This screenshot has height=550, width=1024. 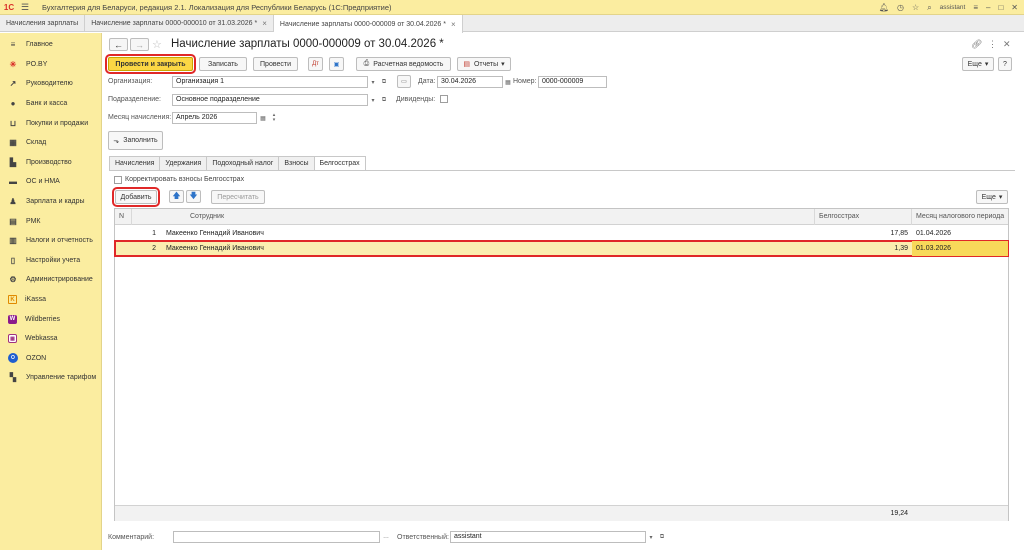 What do you see at coordinates (572, 82) in the screenshot?
I see `number-field: 0000-000009` at bounding box center [572, 82].